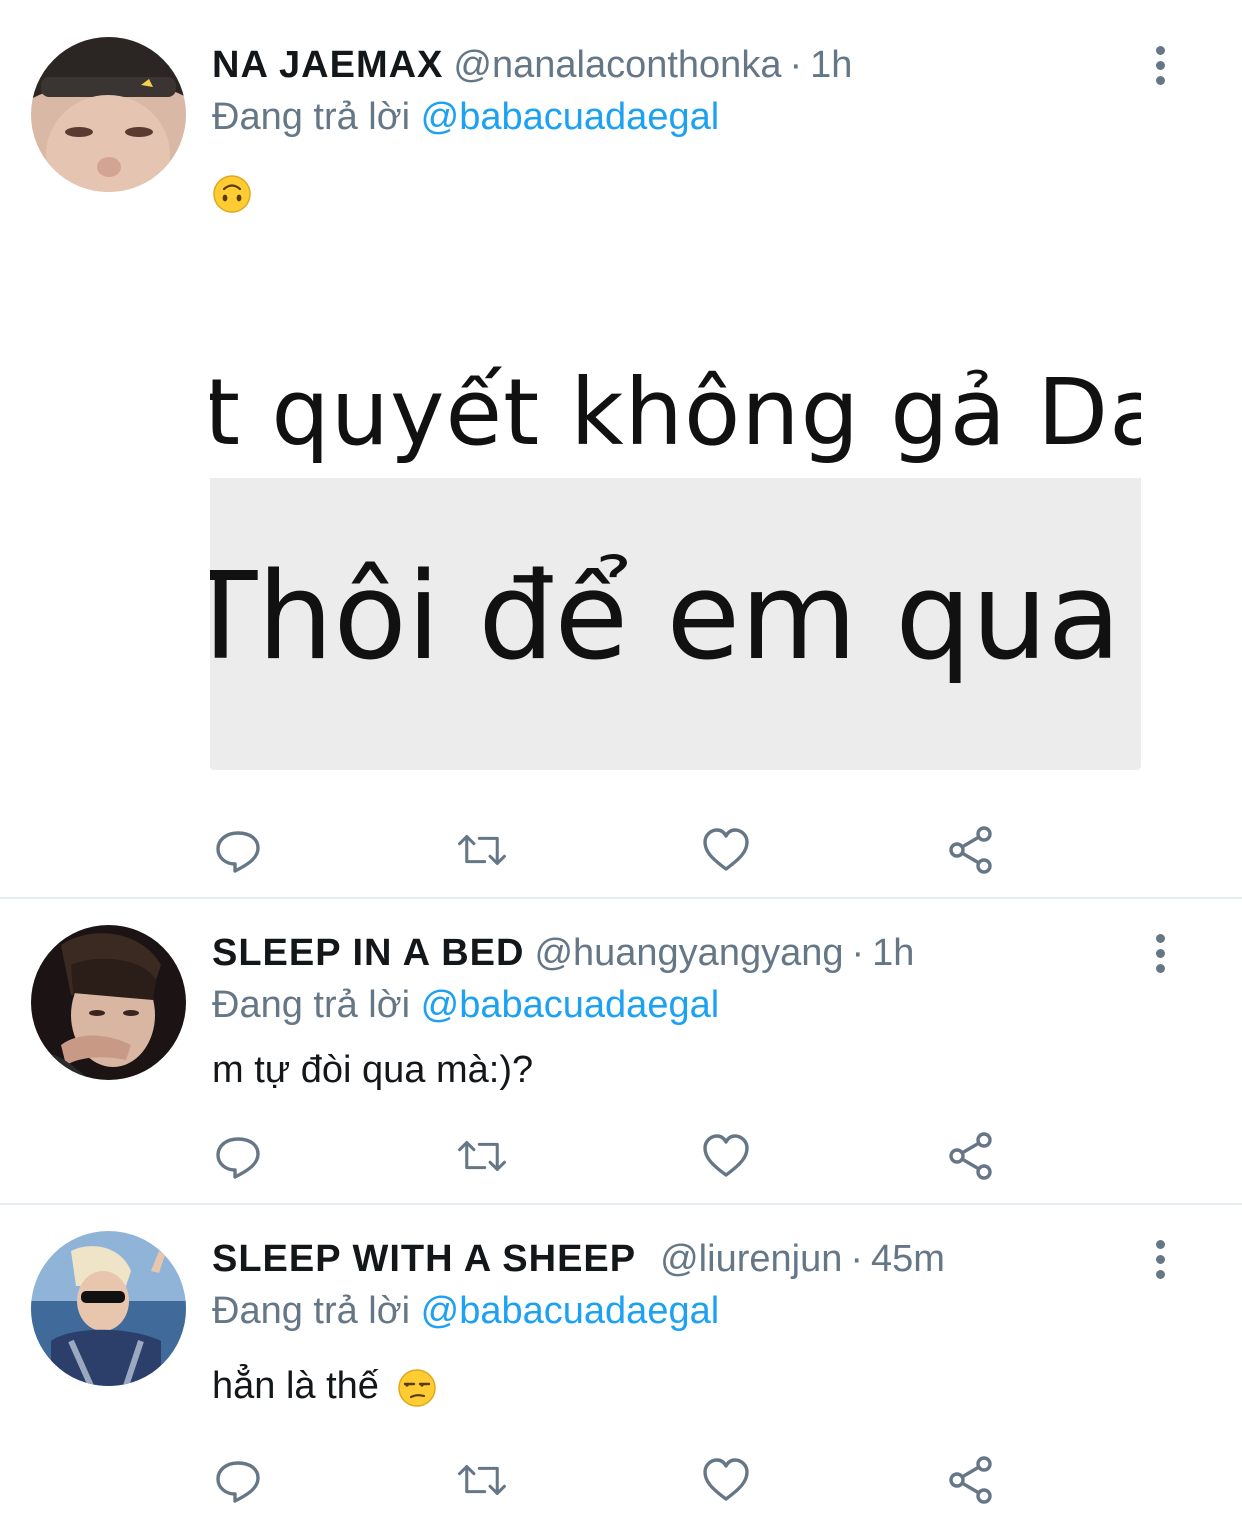 This screenshot has height=1528, width=1242. Describe the element at coordinates (373, 1070) in the screenshot. I see `tweet-text: m tự đòi qua mà:)?` at that location.